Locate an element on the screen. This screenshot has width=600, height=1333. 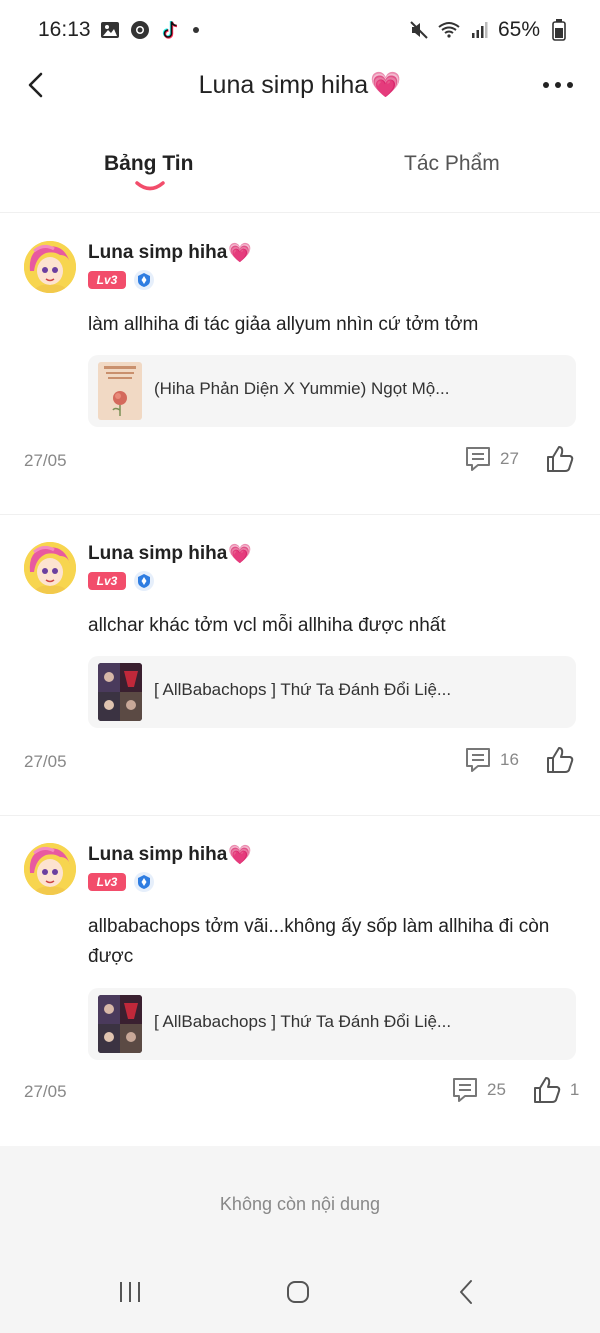
page-title-text: Luna simp hiha is located at coordinates (283, 84).